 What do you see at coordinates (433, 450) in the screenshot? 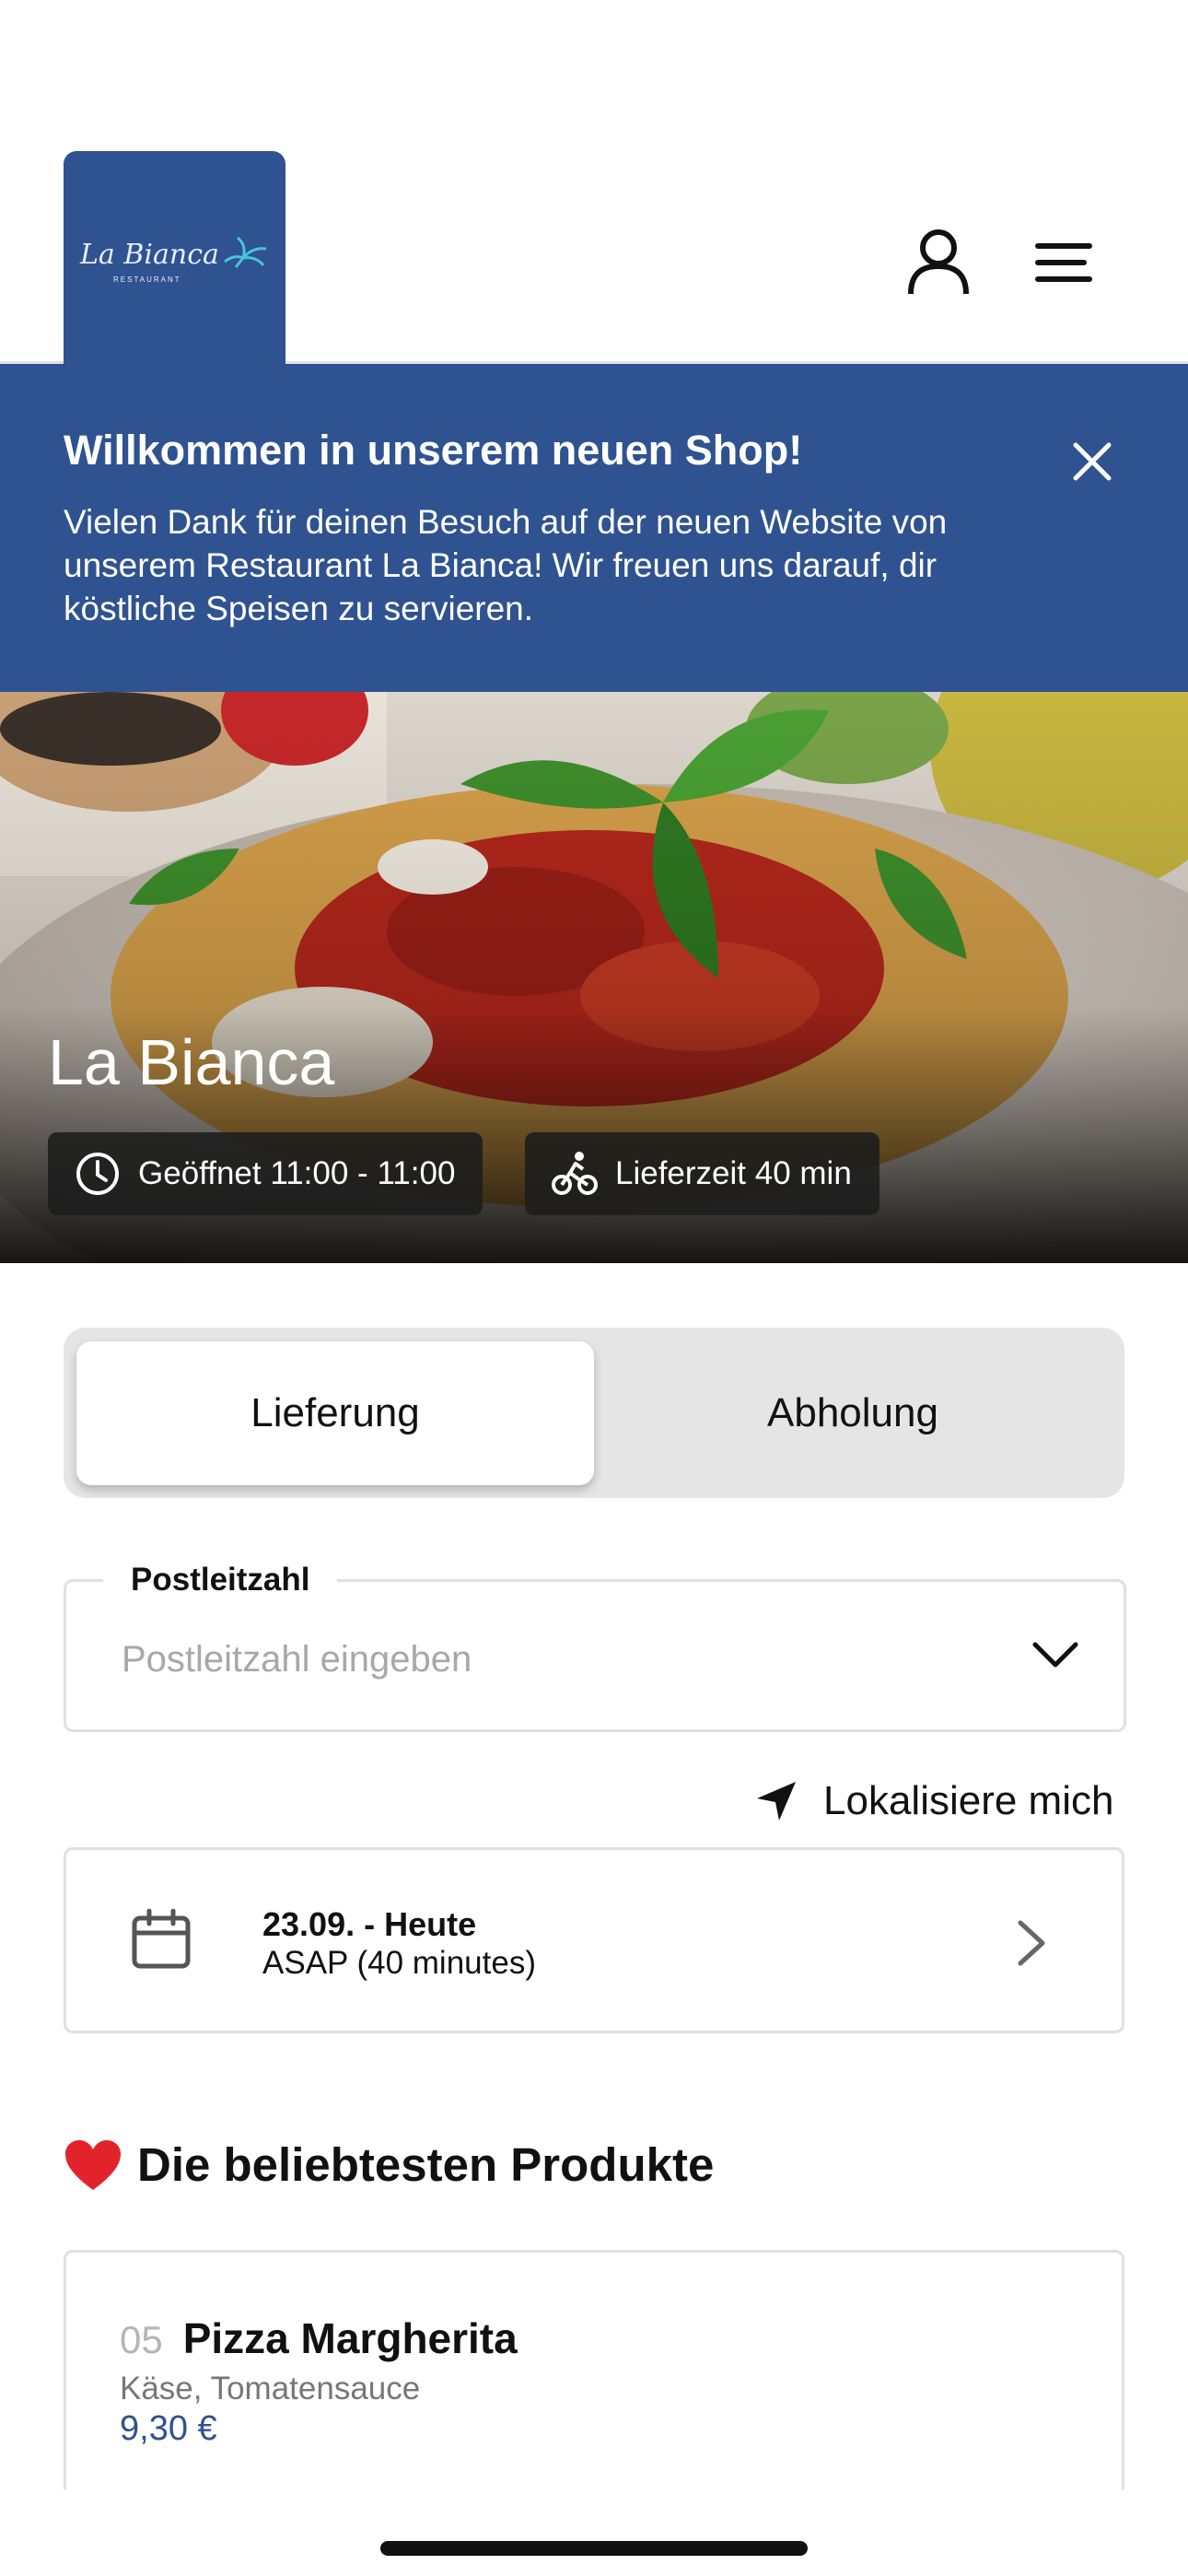
I see `banner-title: Willkommen in unserem neuen Shop!` at bounding box center [433, 450].